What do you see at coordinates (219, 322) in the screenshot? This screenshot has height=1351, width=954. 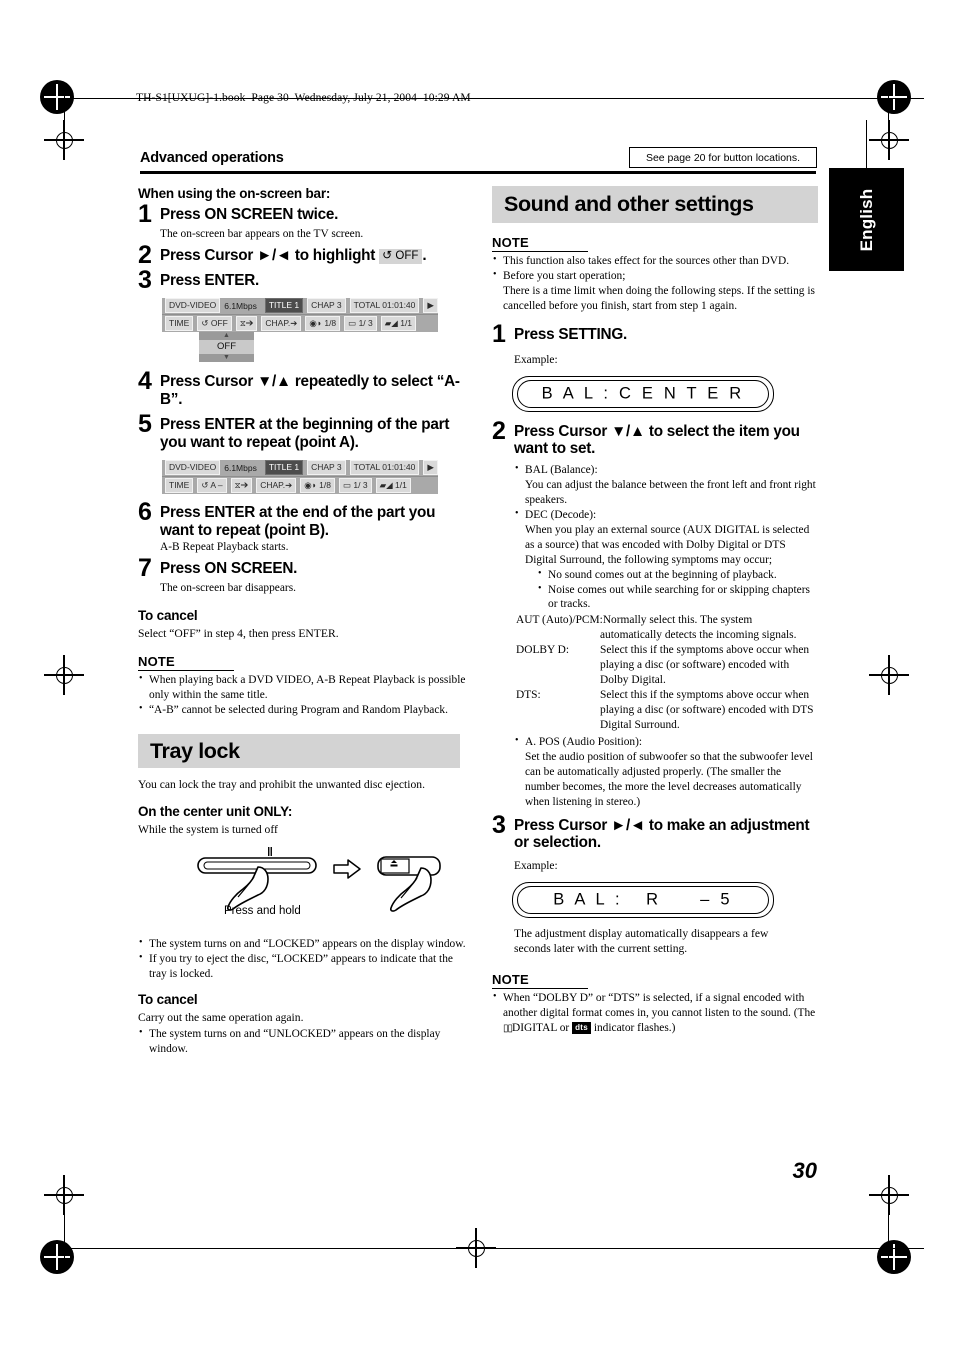 I see `osd-repeat-value-1: OFF` at bounding box center [219, 322].